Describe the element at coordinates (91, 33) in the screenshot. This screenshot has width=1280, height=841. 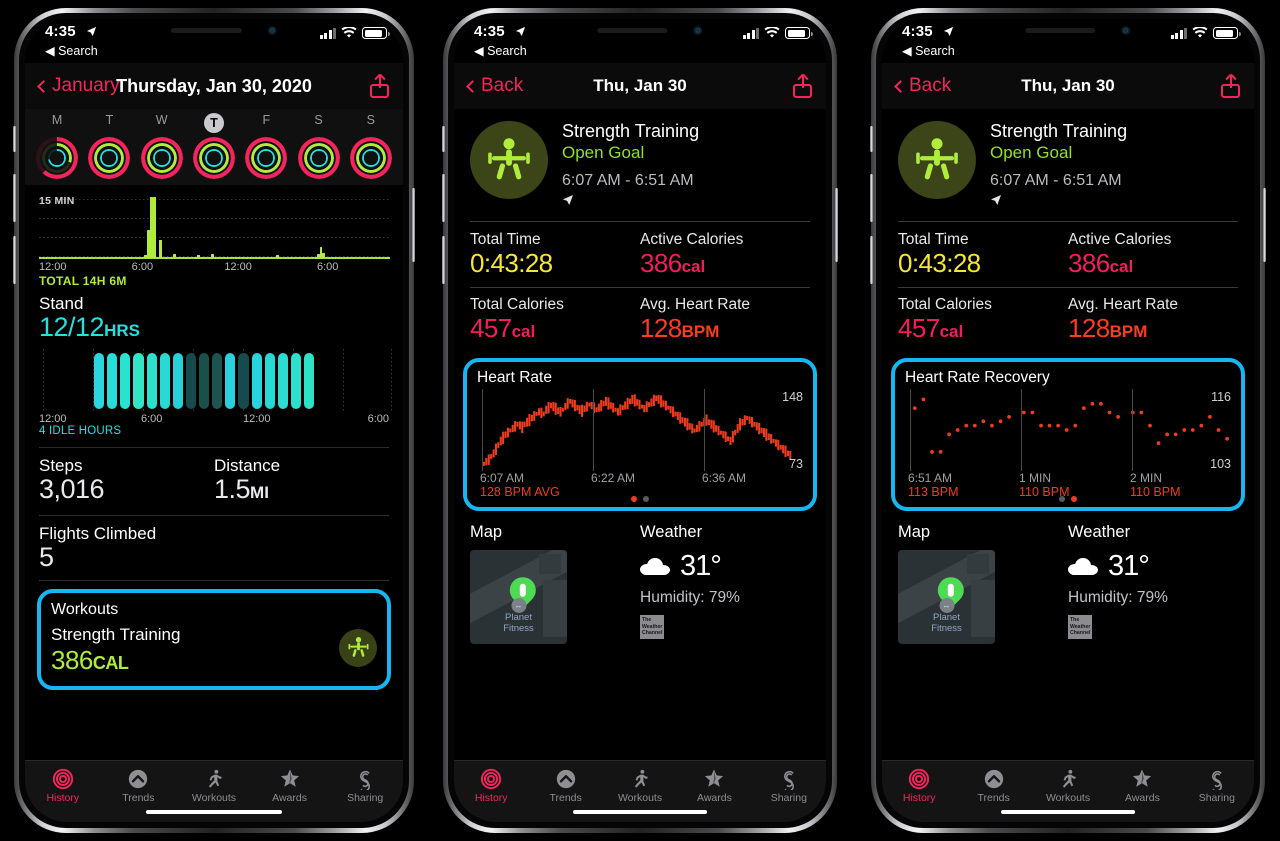
I see `location-arrow-icon` at that location.